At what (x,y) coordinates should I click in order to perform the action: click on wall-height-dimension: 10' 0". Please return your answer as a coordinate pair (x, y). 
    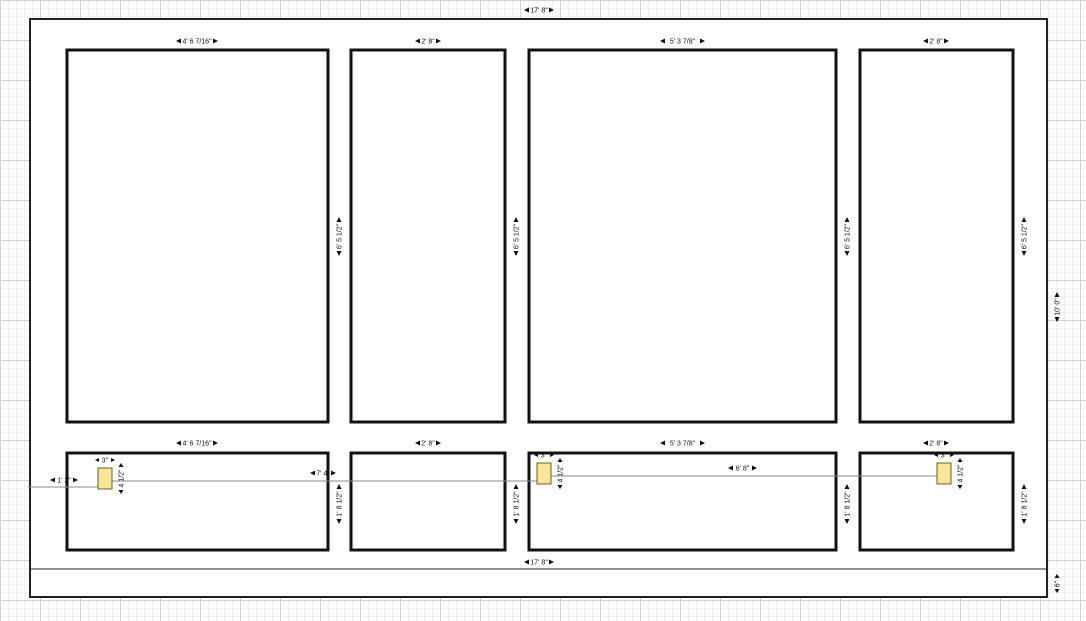
    Looking at the image, I should click on (1058, 307).